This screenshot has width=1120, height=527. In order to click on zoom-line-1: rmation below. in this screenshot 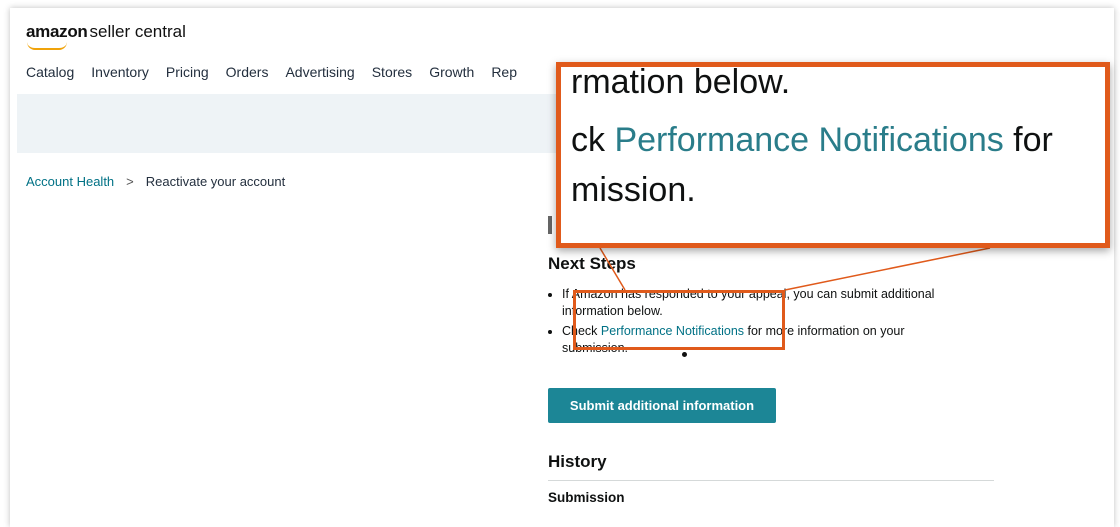, I will do `click(681, 82)`.